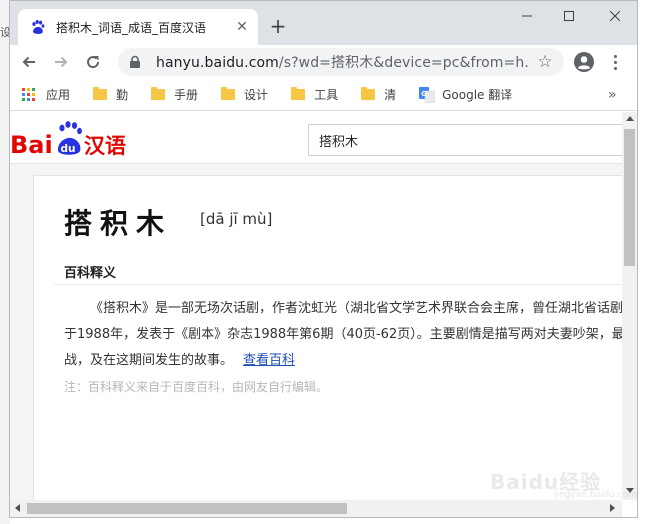 The height and width of the screenshot is (524, 645). I want to click on profile-avatar-icon, so click(584, 62).